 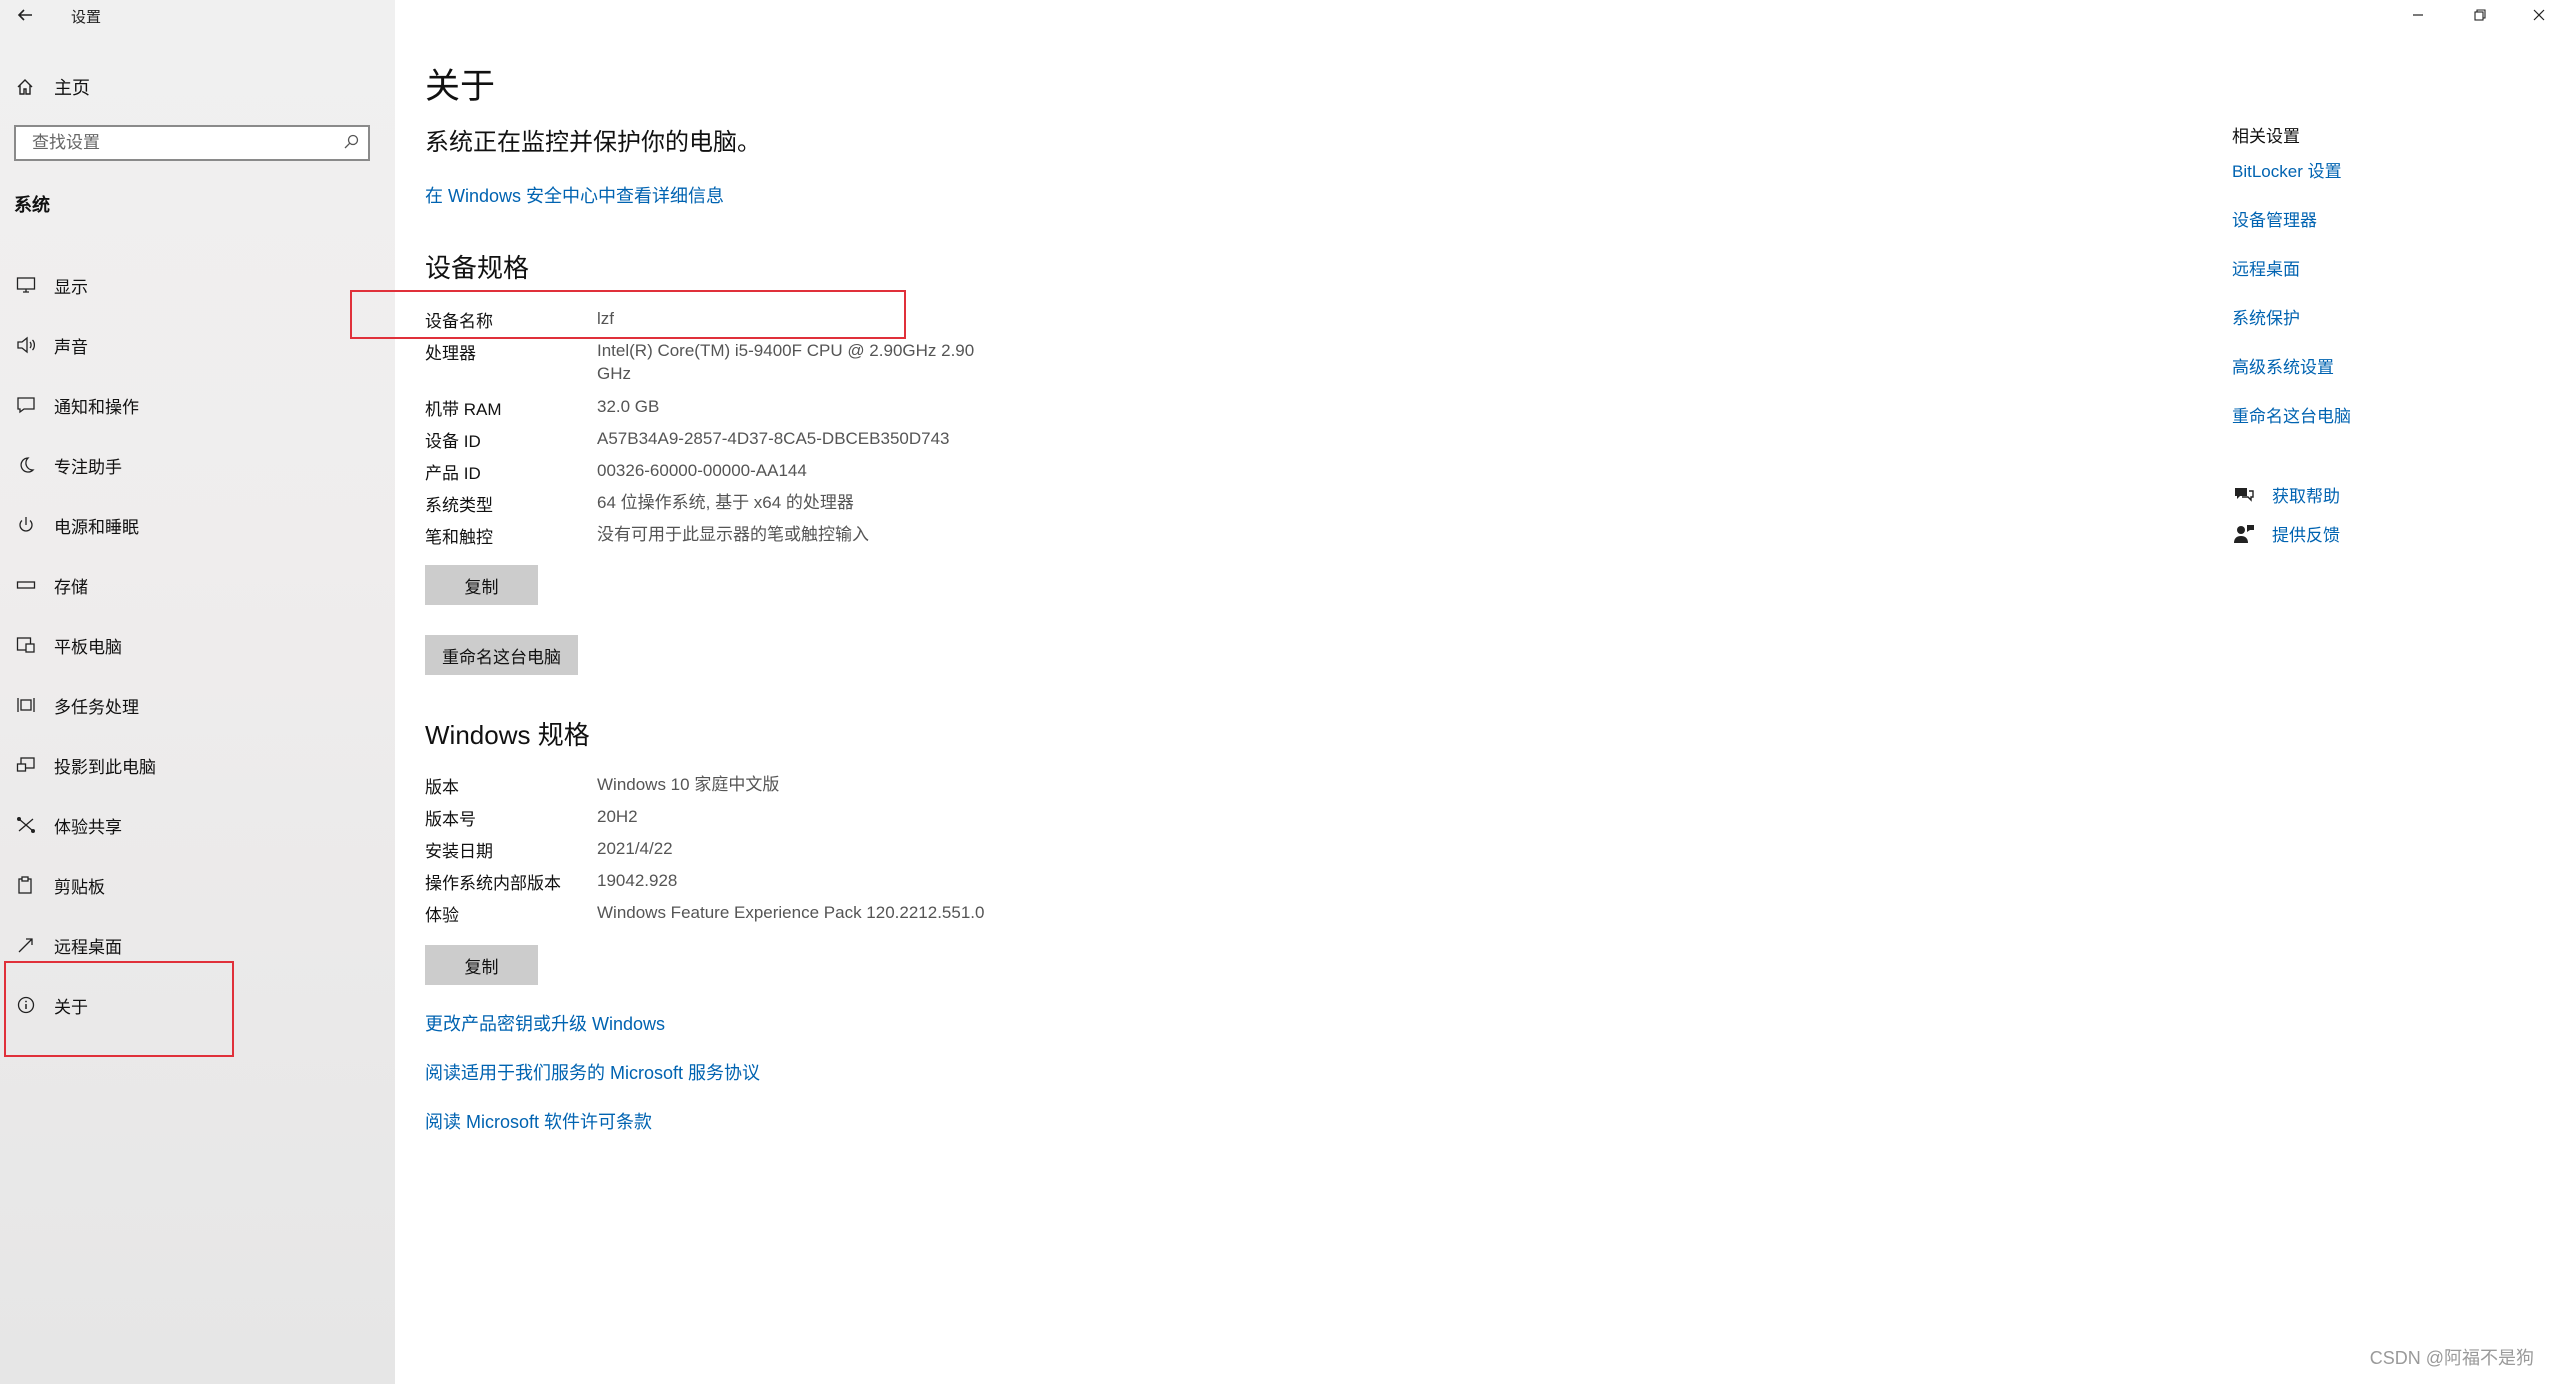 What do you see at coordinates (493, 883) in the screenshot?
I see `spec-key: 操作系统内部版本` at bounding box center [493, 883].